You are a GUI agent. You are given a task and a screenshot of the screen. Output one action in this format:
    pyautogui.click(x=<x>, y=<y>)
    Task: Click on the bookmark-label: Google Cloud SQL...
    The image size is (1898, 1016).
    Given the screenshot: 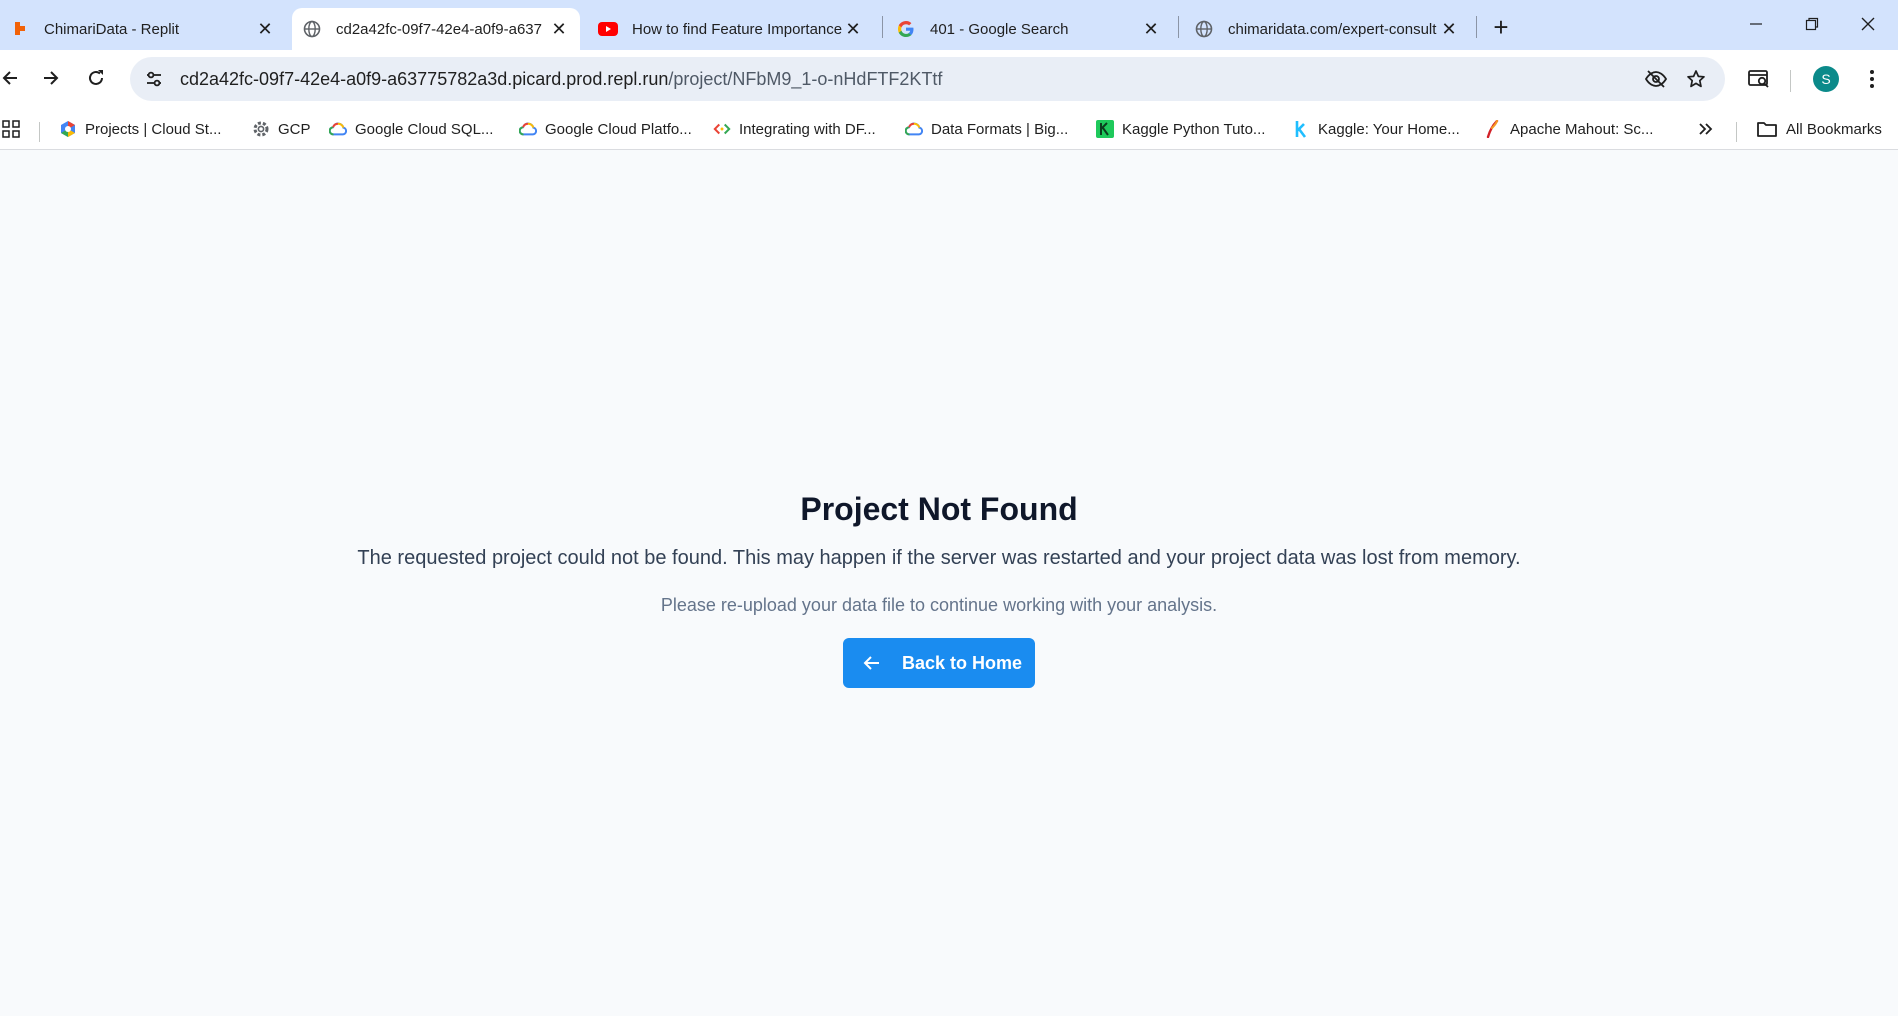 What is the action you would take?
    pyautogui.click(x=424, y=129)
    